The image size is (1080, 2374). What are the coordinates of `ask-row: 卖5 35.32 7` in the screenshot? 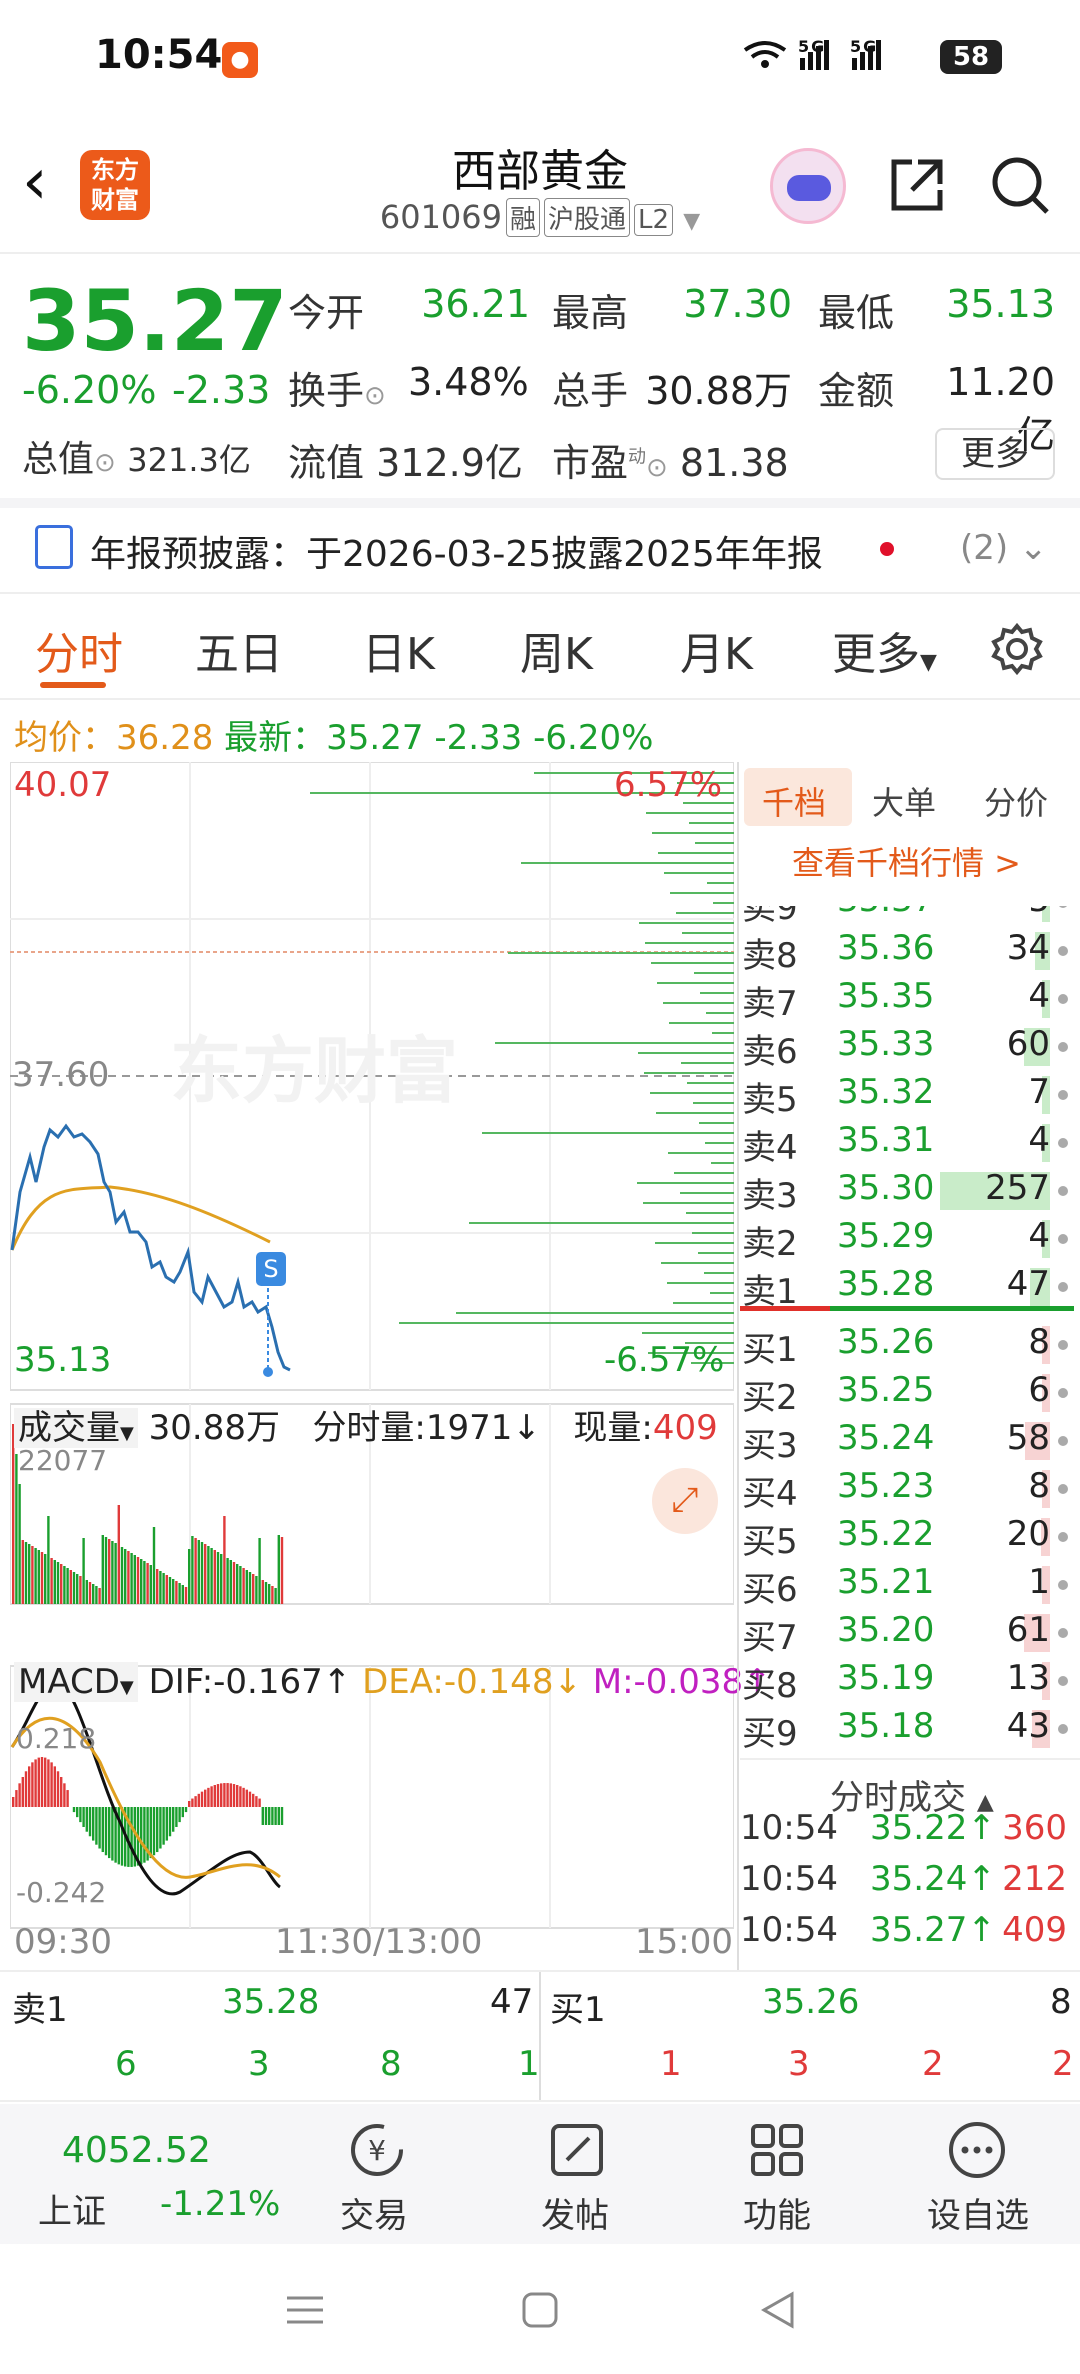 It's located at (907, 1096).